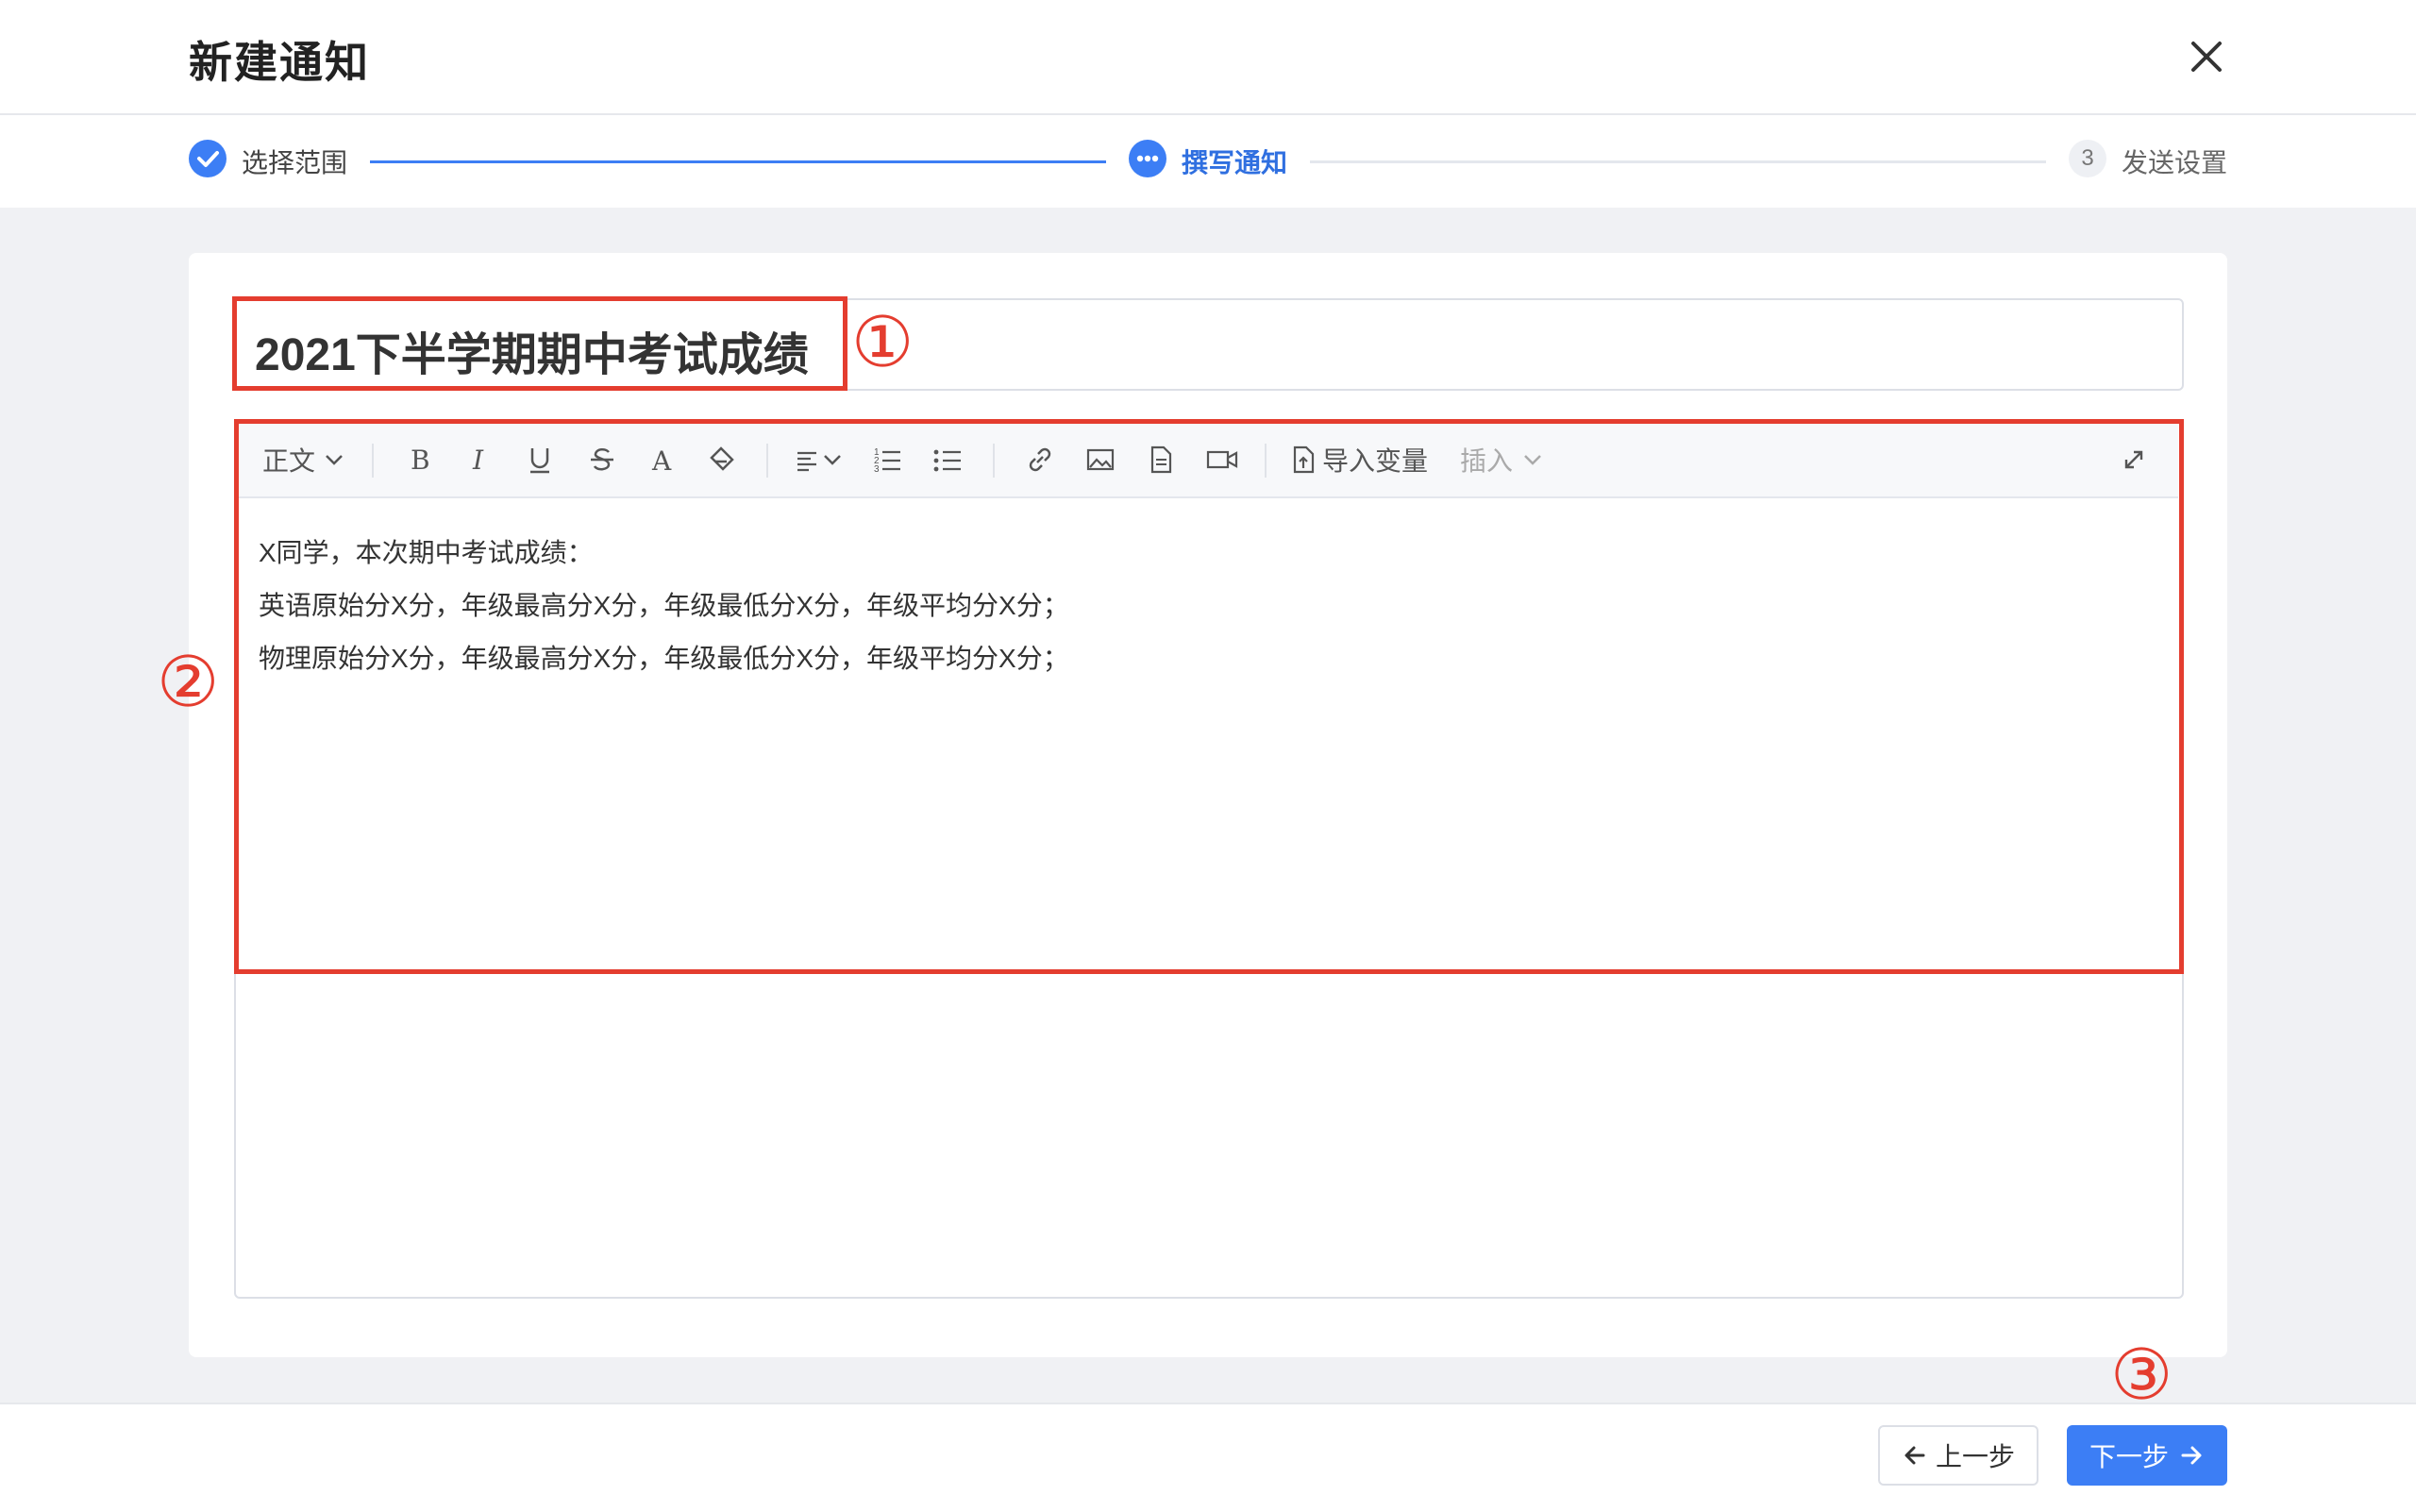  What do you see at coordinates (2141, 1375) in the screenshot?
I see `annotation-number-3: ③` at bounding box center [2141, 1375].